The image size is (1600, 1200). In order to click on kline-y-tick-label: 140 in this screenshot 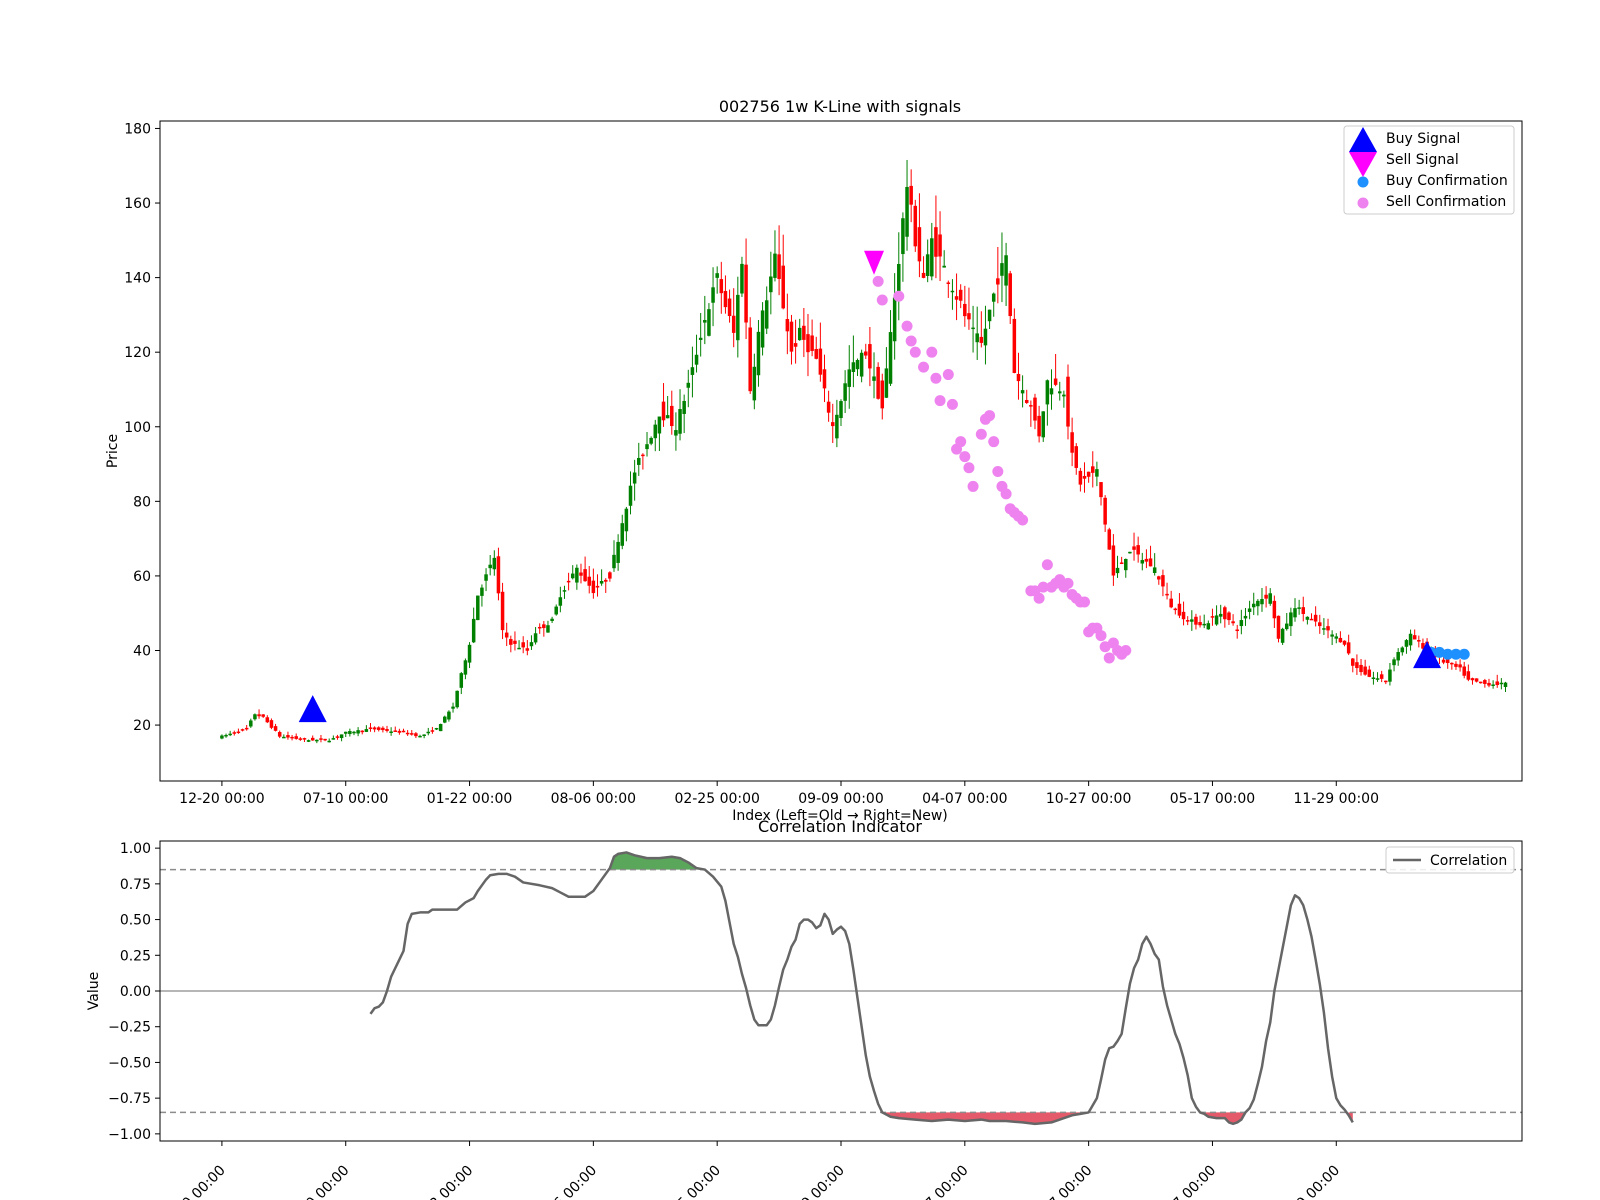, I will do `click(137, 279)`.